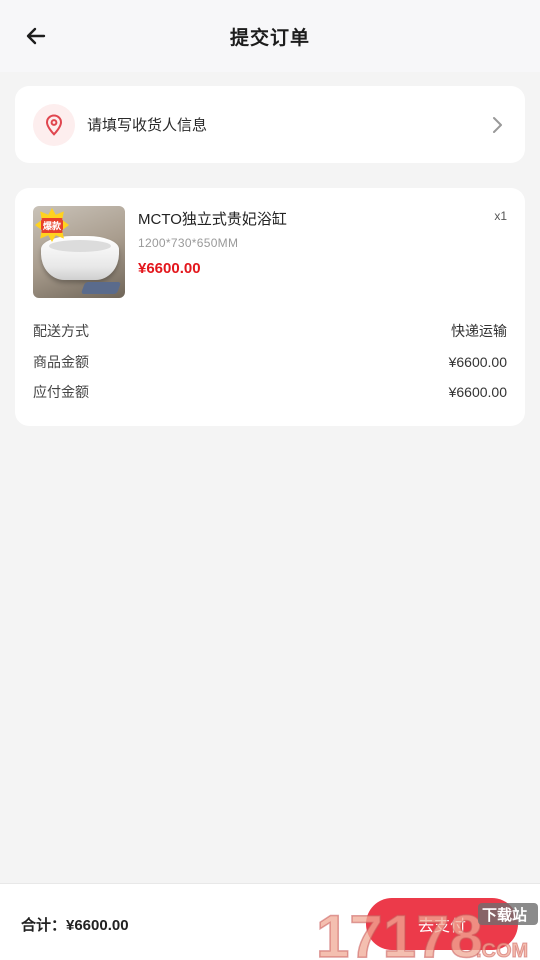 The width and height of the screenshot is (540, 960). What do you see at coordinates (270, 331) in the screenshot?
I see `delivery-method-row: 配送方式 快递运输` at bounding box center [270, 331].